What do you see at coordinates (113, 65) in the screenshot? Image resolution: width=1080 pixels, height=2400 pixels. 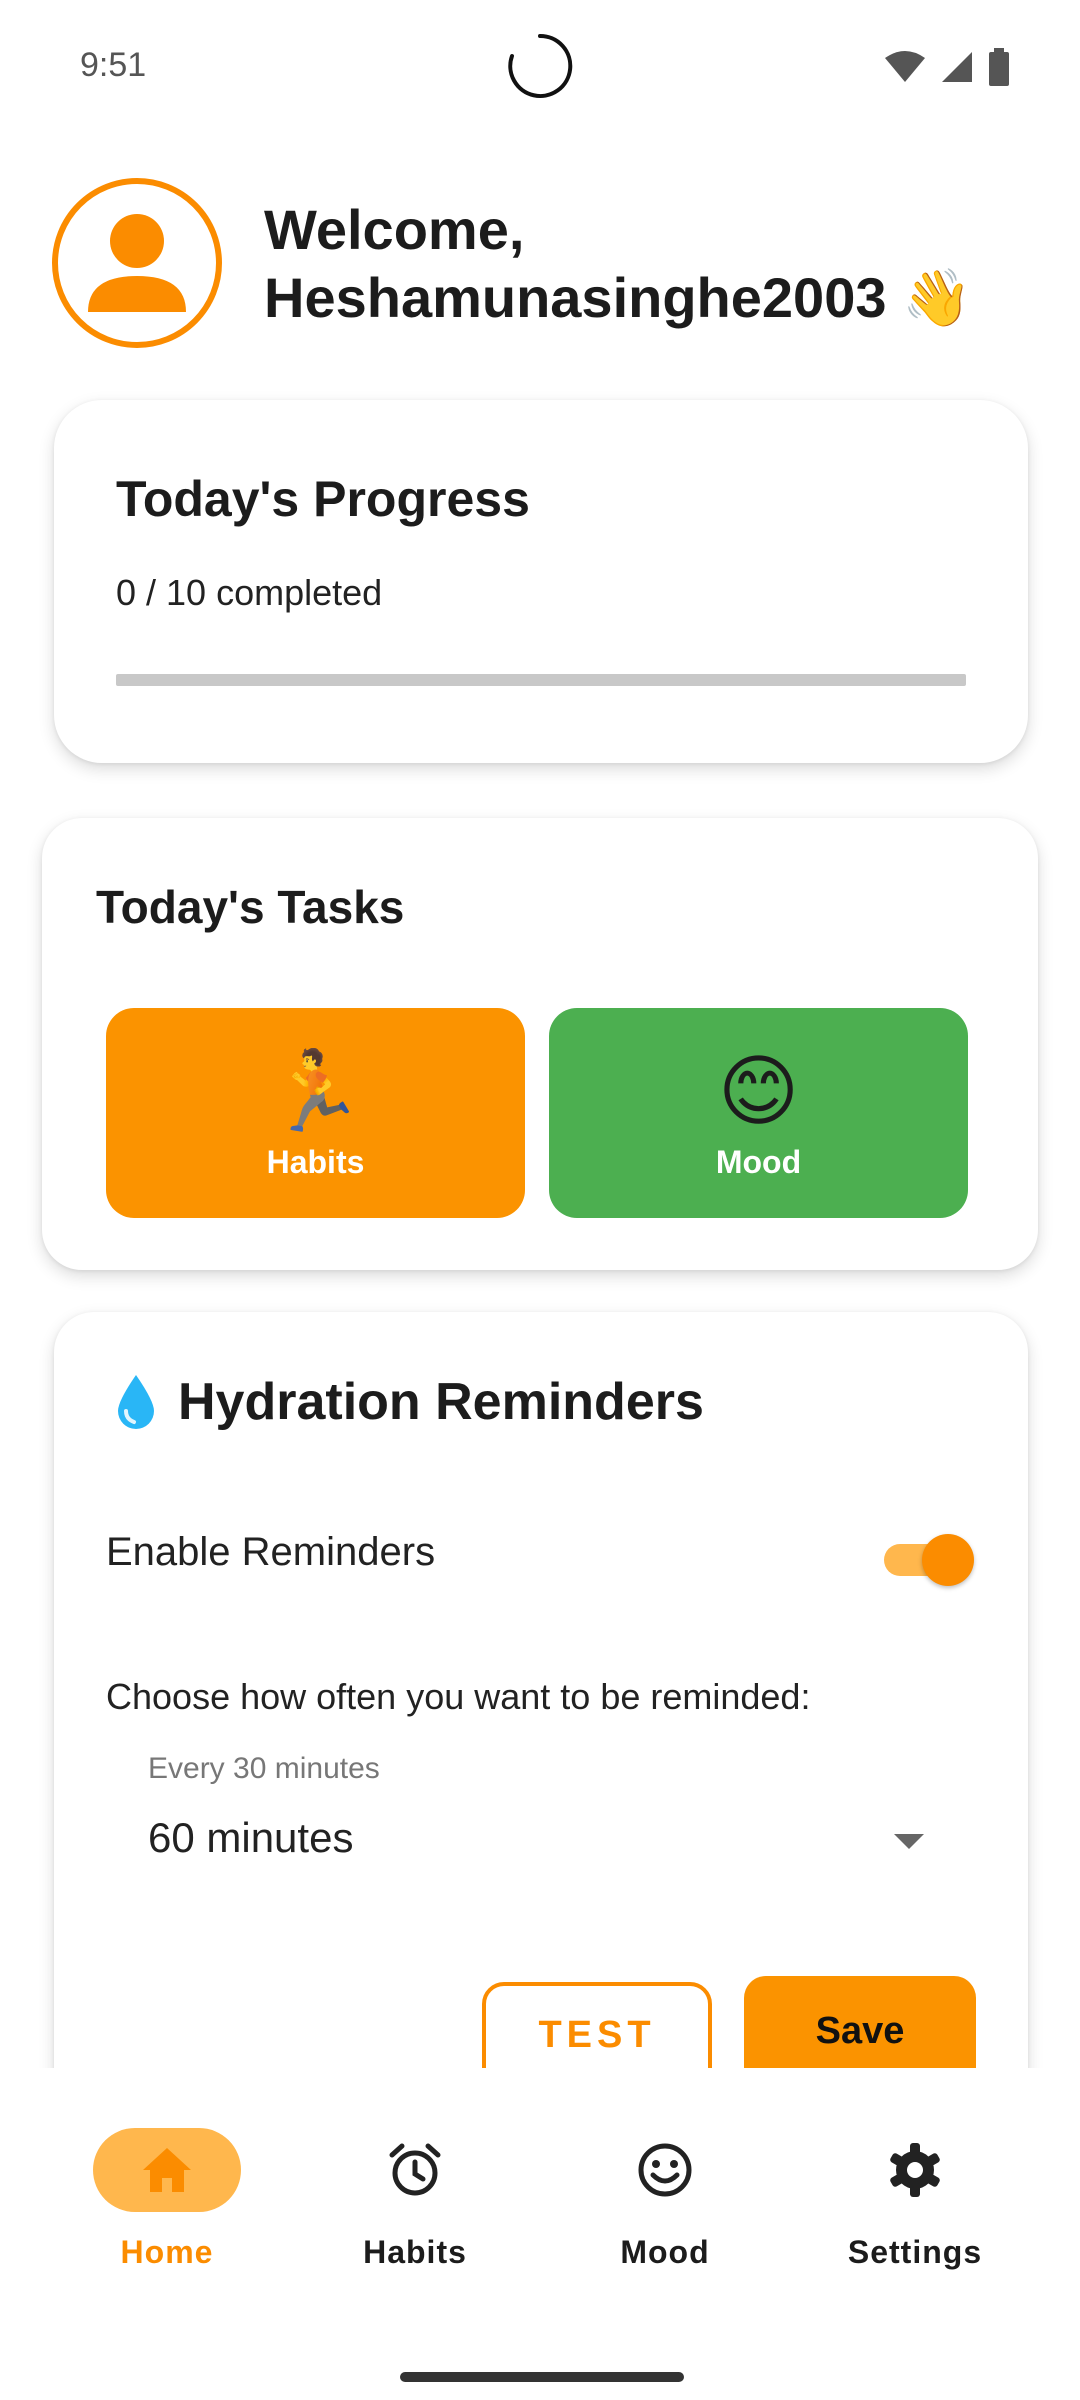 I see `status-time: 9:51` at bounding box center [113, 65].